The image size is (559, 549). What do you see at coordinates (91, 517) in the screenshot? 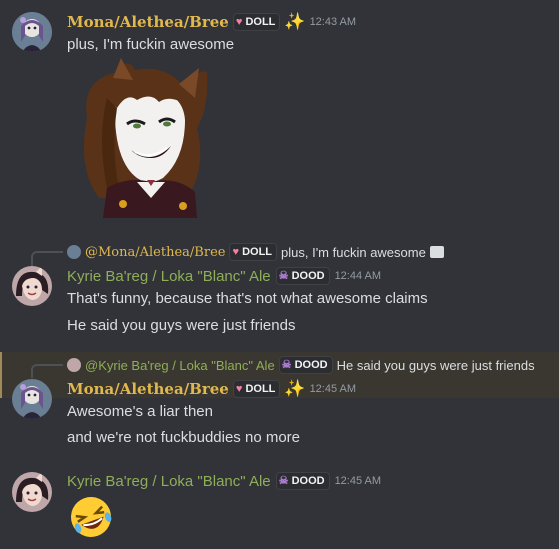
I see `laughing-emoji` at bounding box center [91, 517].